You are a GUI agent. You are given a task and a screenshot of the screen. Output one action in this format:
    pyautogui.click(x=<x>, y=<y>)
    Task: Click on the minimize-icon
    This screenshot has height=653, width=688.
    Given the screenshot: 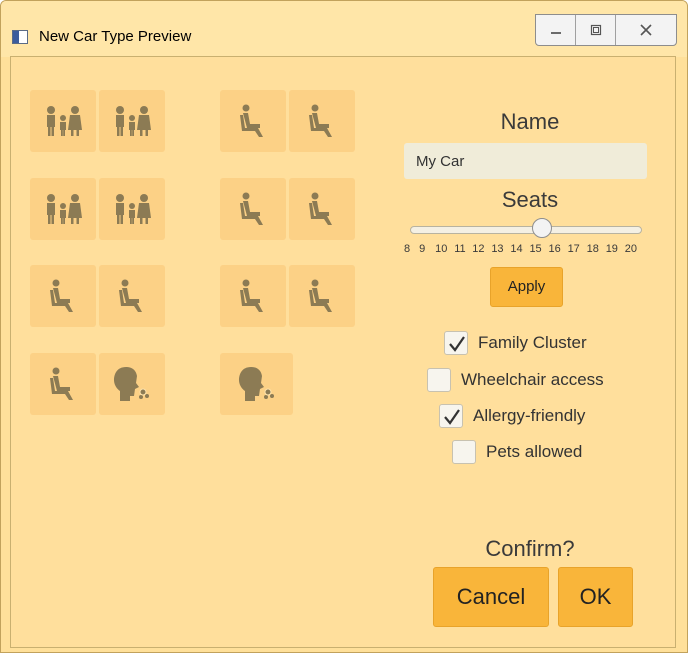 What is the action you would take?
    pyautogui.click(x=555, y=33)
    